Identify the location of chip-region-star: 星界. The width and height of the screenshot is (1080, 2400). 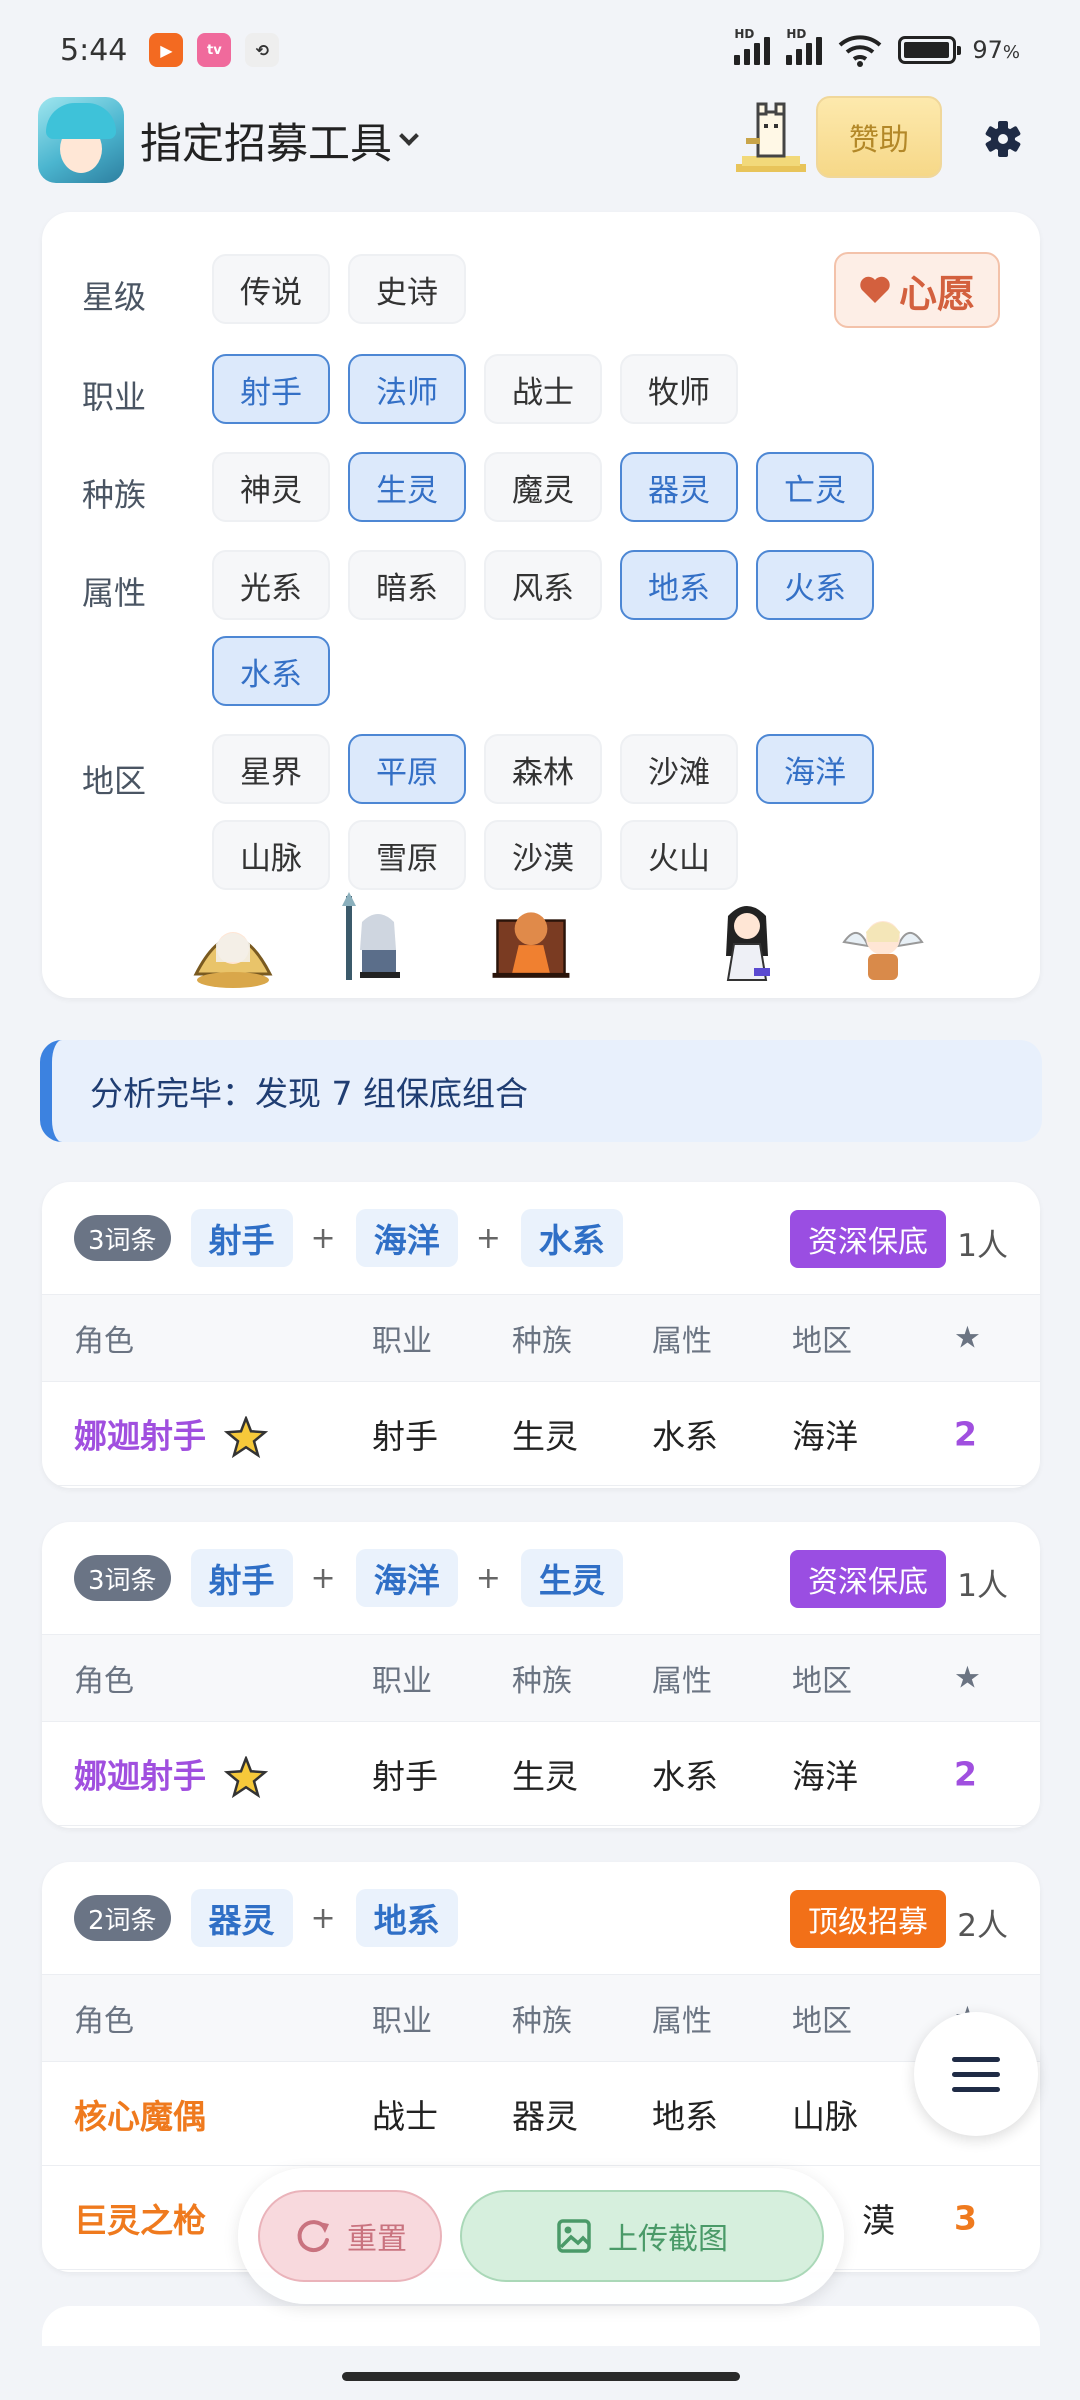
(271, 769).